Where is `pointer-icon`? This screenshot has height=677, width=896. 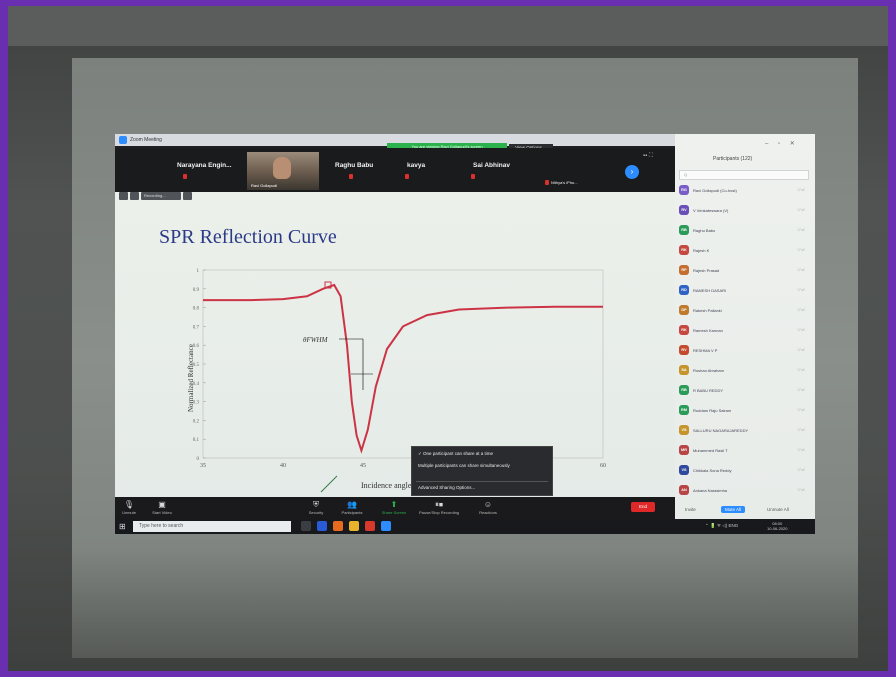
pointer-icon is located at coordinates (134, 196).